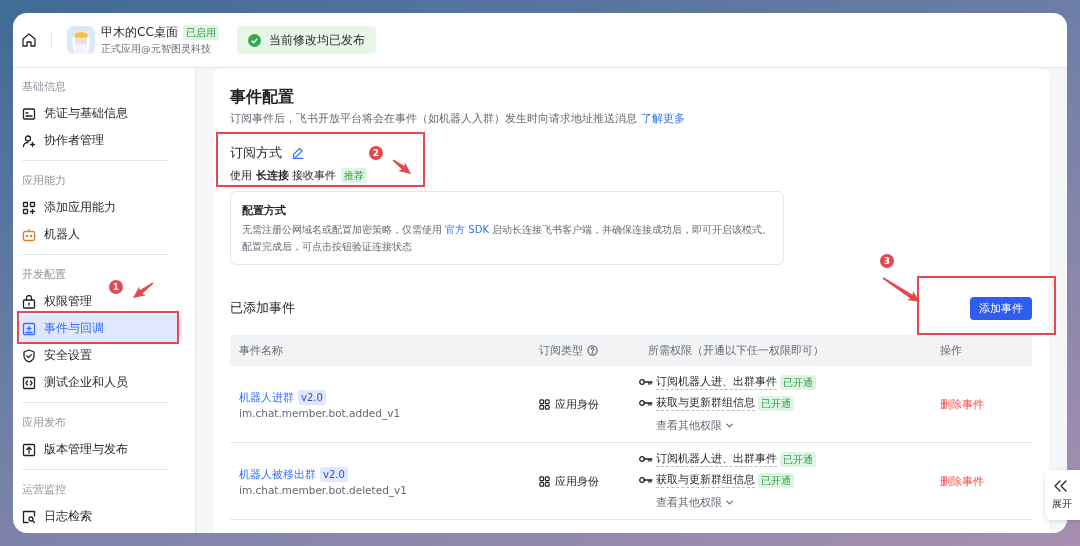 This screenshot has height=546, width=1080. Describe the element at coordinates (44, 87) in the screenshot. I see `section-label: 基础信息` at that location.